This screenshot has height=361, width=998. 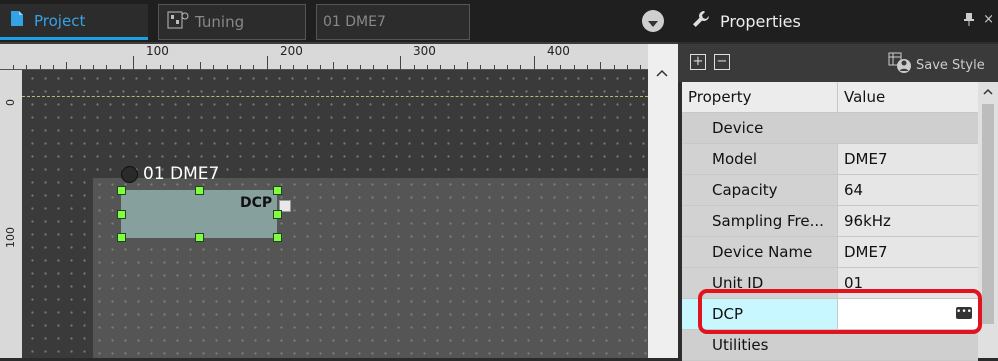 What do you see at coordinates (760, 252) in the screenshot?
I see `property-name: Device Name` at bounding box center [760, 252].